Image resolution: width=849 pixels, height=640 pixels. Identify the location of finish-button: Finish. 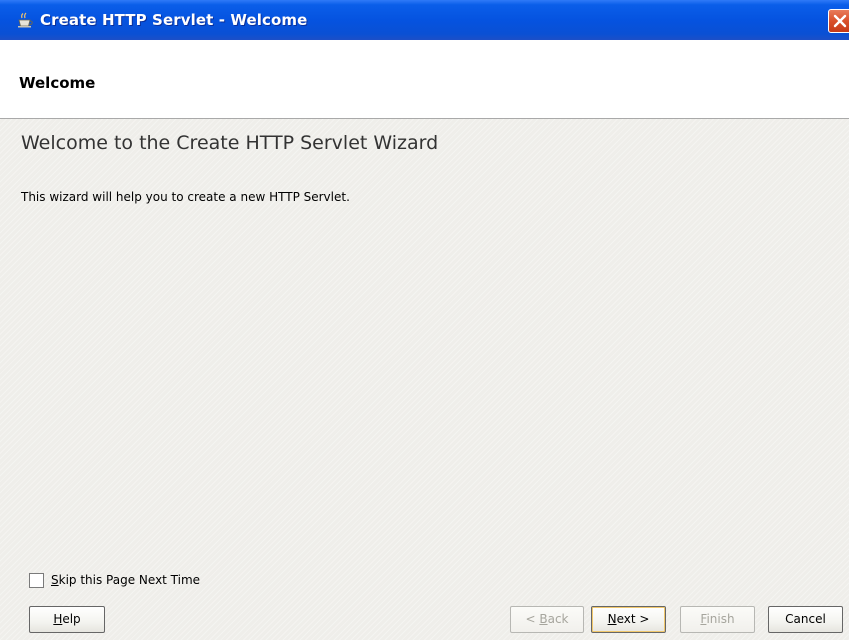
(717, 619).